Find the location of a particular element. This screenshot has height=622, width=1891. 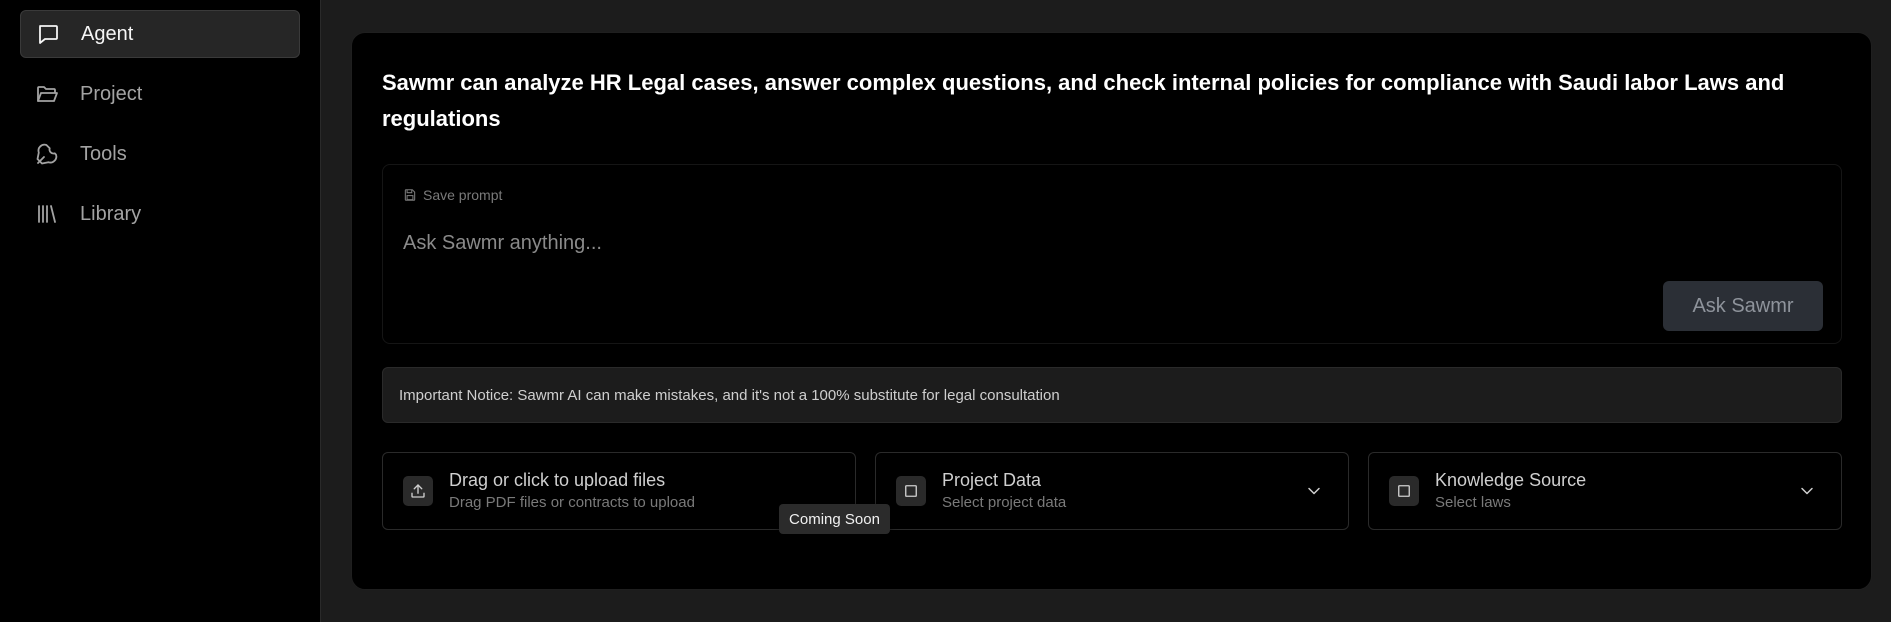

sidebar-item-project: Project is located at coordinates (160, 94).